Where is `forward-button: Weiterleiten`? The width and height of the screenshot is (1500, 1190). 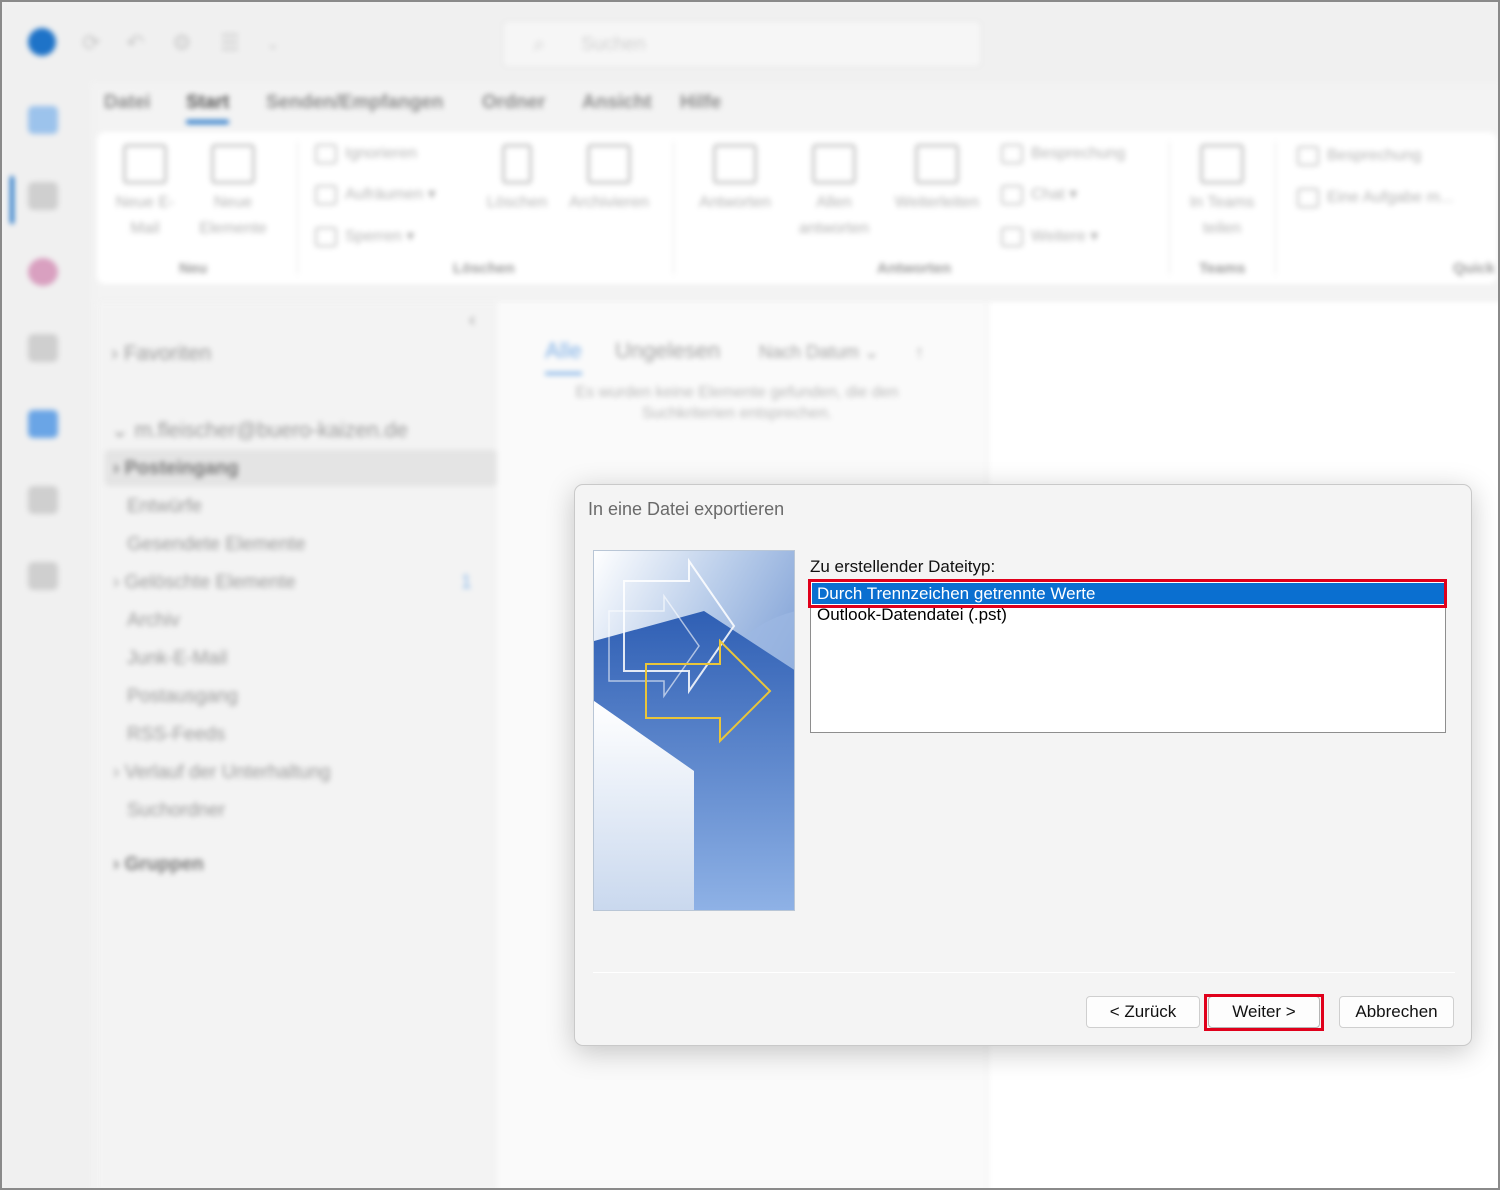
forward-button: Weiterleiten is located at coordinates (937, 180).